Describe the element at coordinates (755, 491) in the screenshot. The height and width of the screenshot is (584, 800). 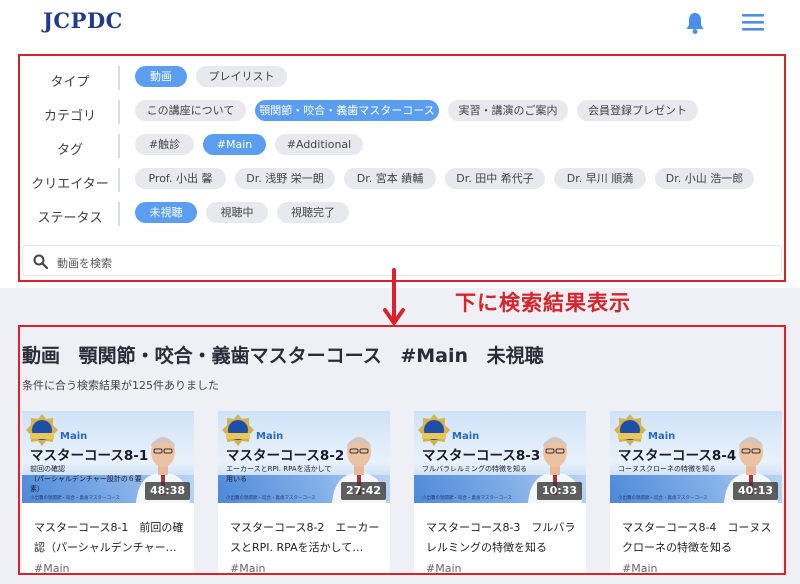
I see `video-duration: 40:13` at that location.